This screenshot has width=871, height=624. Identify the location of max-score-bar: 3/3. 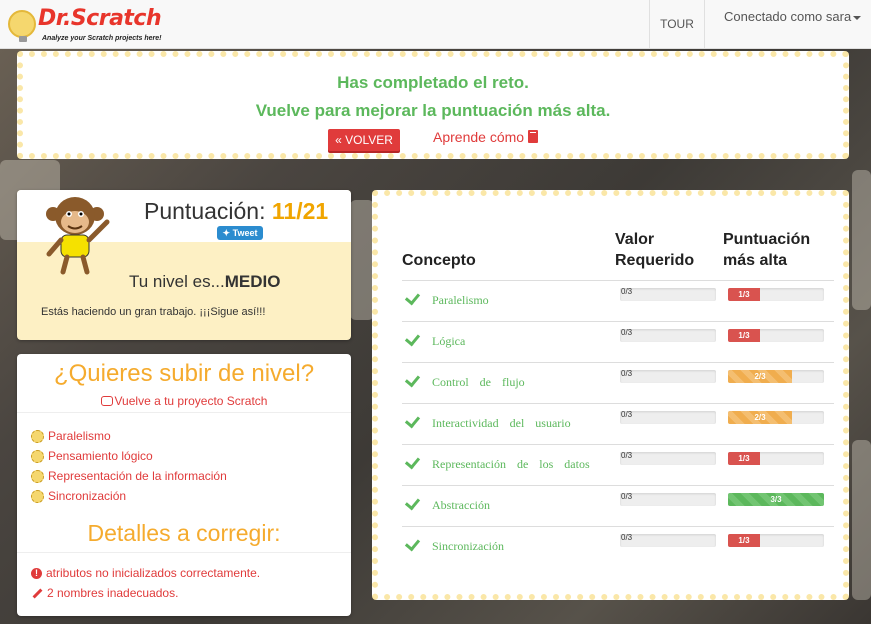
(776, 499).